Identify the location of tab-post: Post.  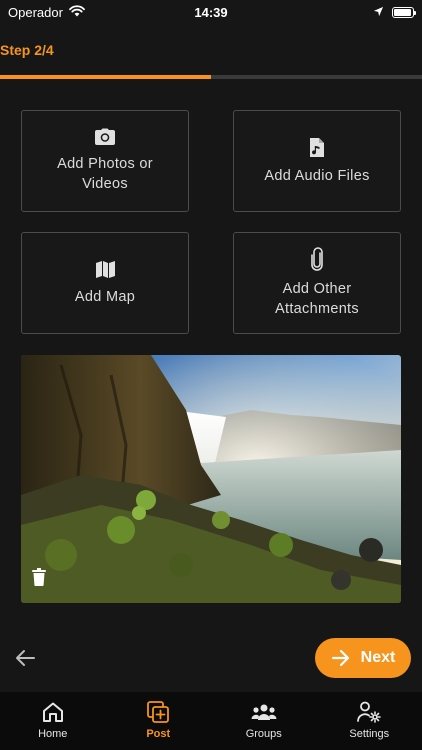
(158, 720).